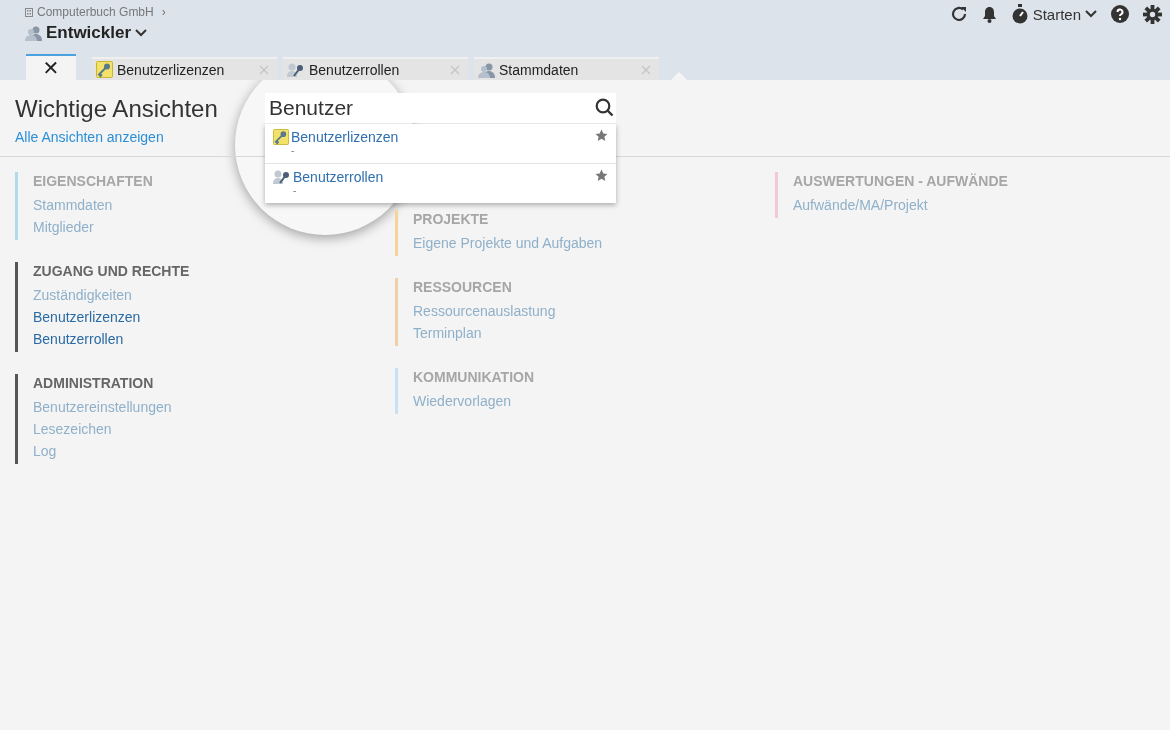 The image size is (1170, 730). Describe the element at coordinates (89, 33) in the screenshot. I see `workspace-title: Entwickler` at that location.